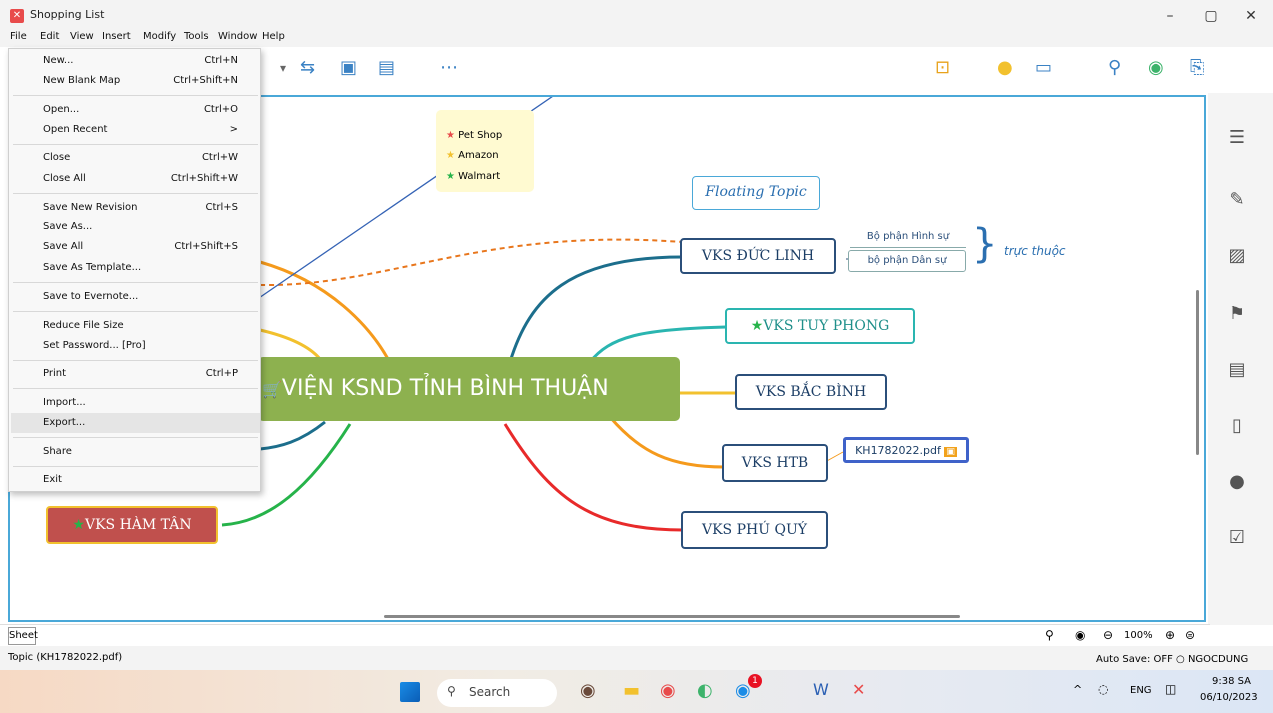  What do you see at coordinates (1170, 689) in the screenshot?
I see `volume-icon: ◫` at bounding box center [1170, 689].